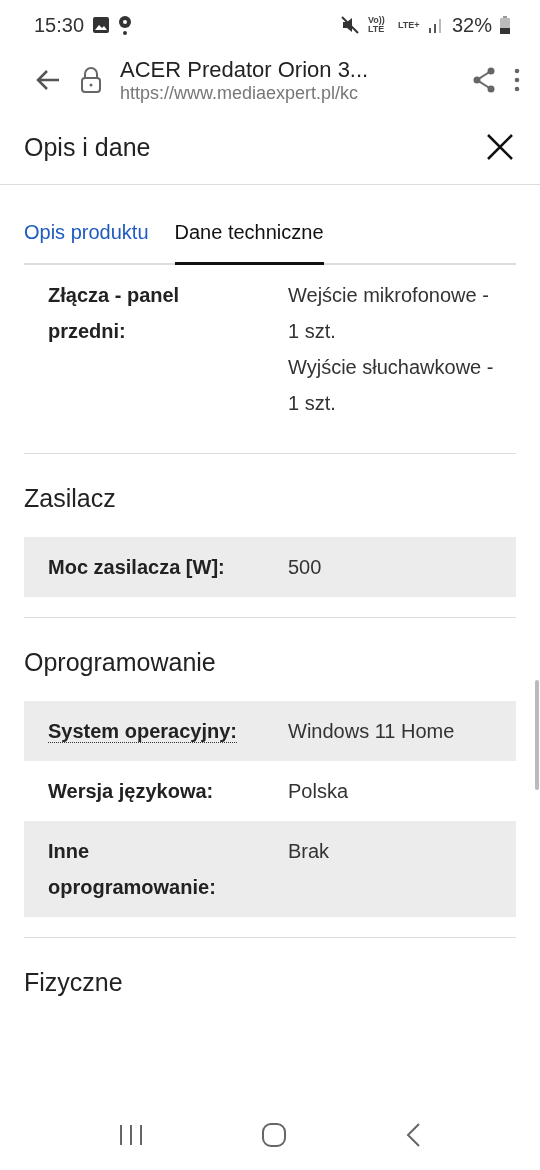 The width and height of the screenshot is (540, 1170). What do you see at coordinates (309, 851) in the screenshot?
I see `spec-value: Brak` at bounding box center [309, 851].